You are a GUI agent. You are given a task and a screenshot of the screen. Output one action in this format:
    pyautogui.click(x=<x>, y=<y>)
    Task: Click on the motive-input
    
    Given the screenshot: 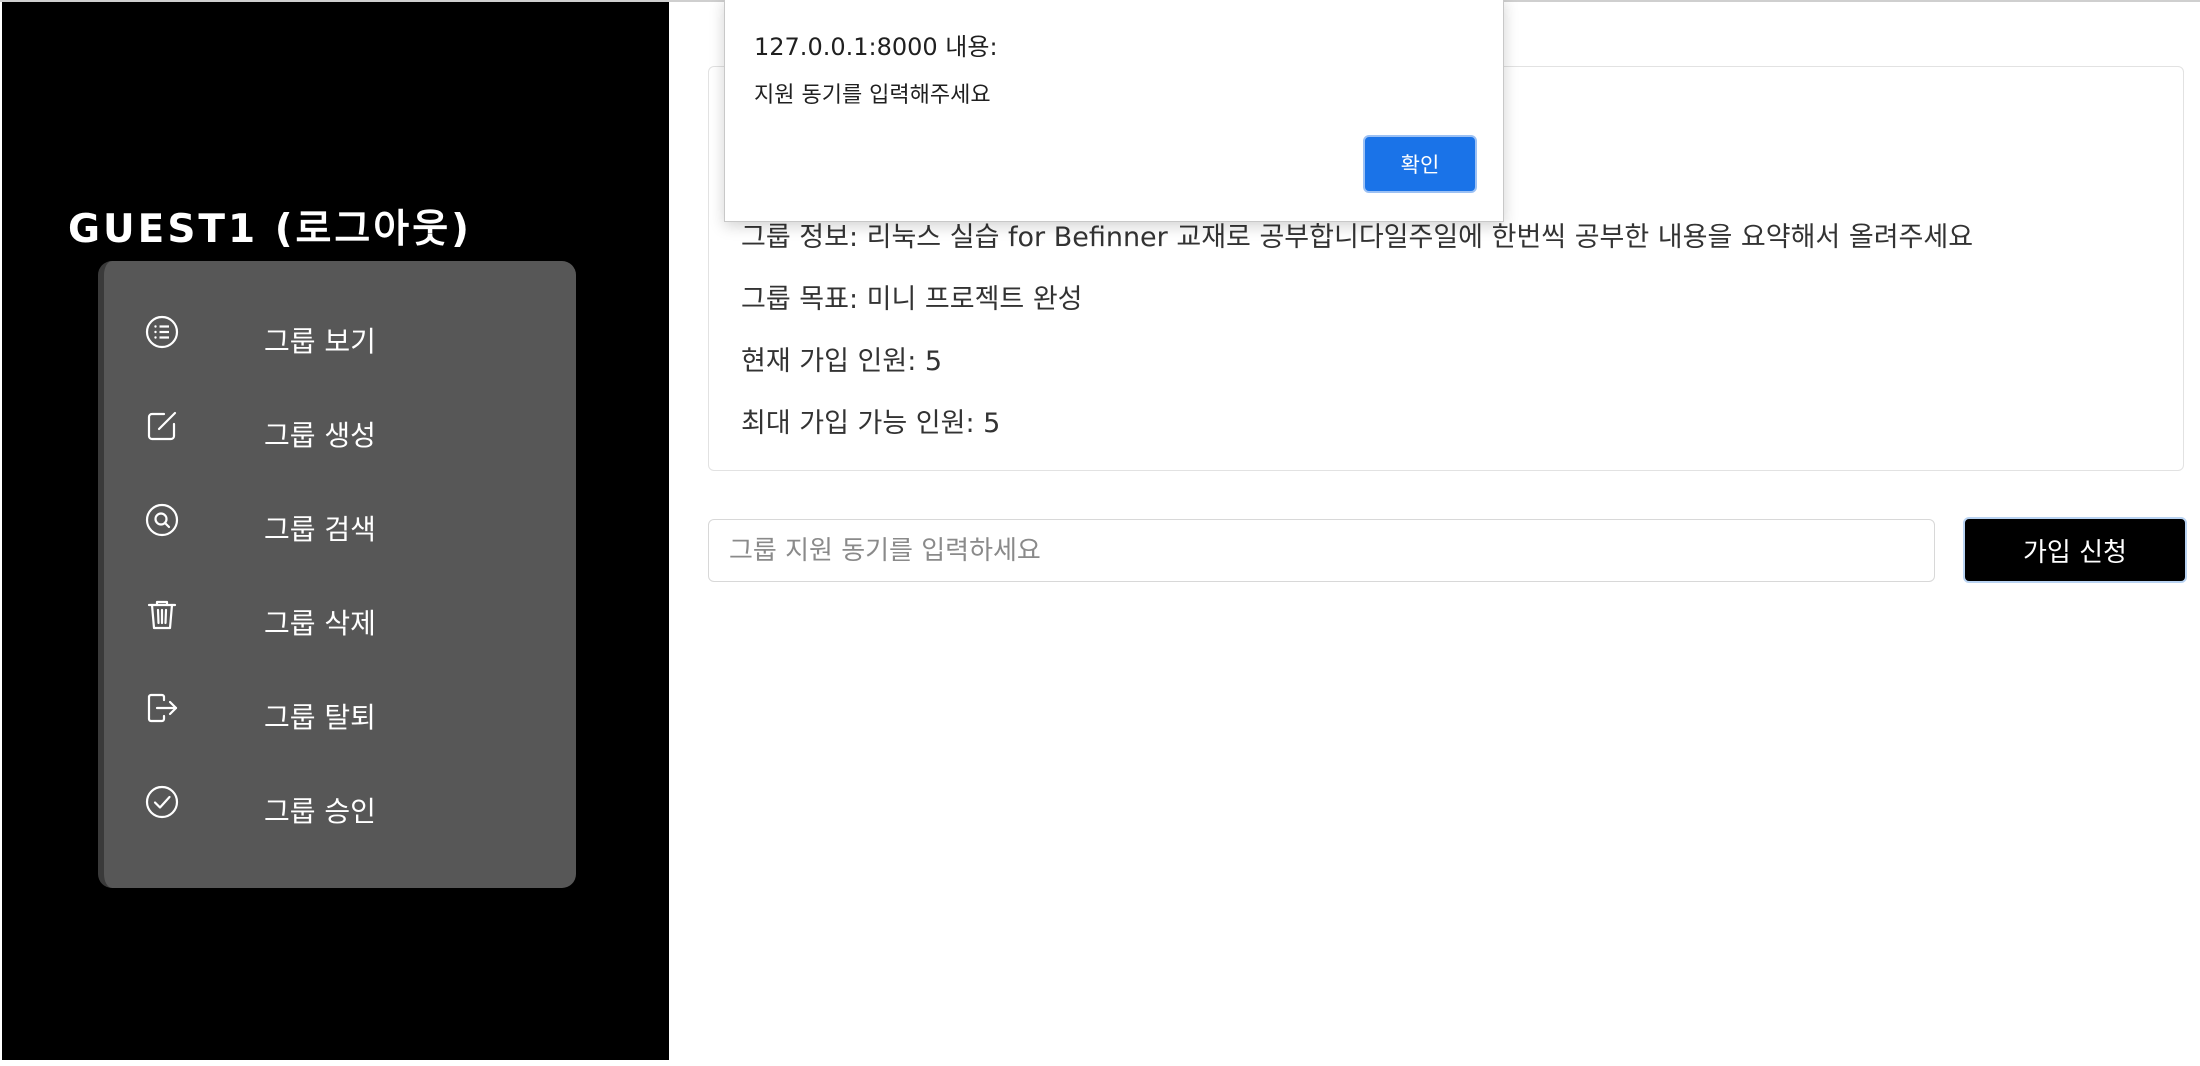 What is the action you would take?
    pyautogui.click(x=1321, y=550)
    